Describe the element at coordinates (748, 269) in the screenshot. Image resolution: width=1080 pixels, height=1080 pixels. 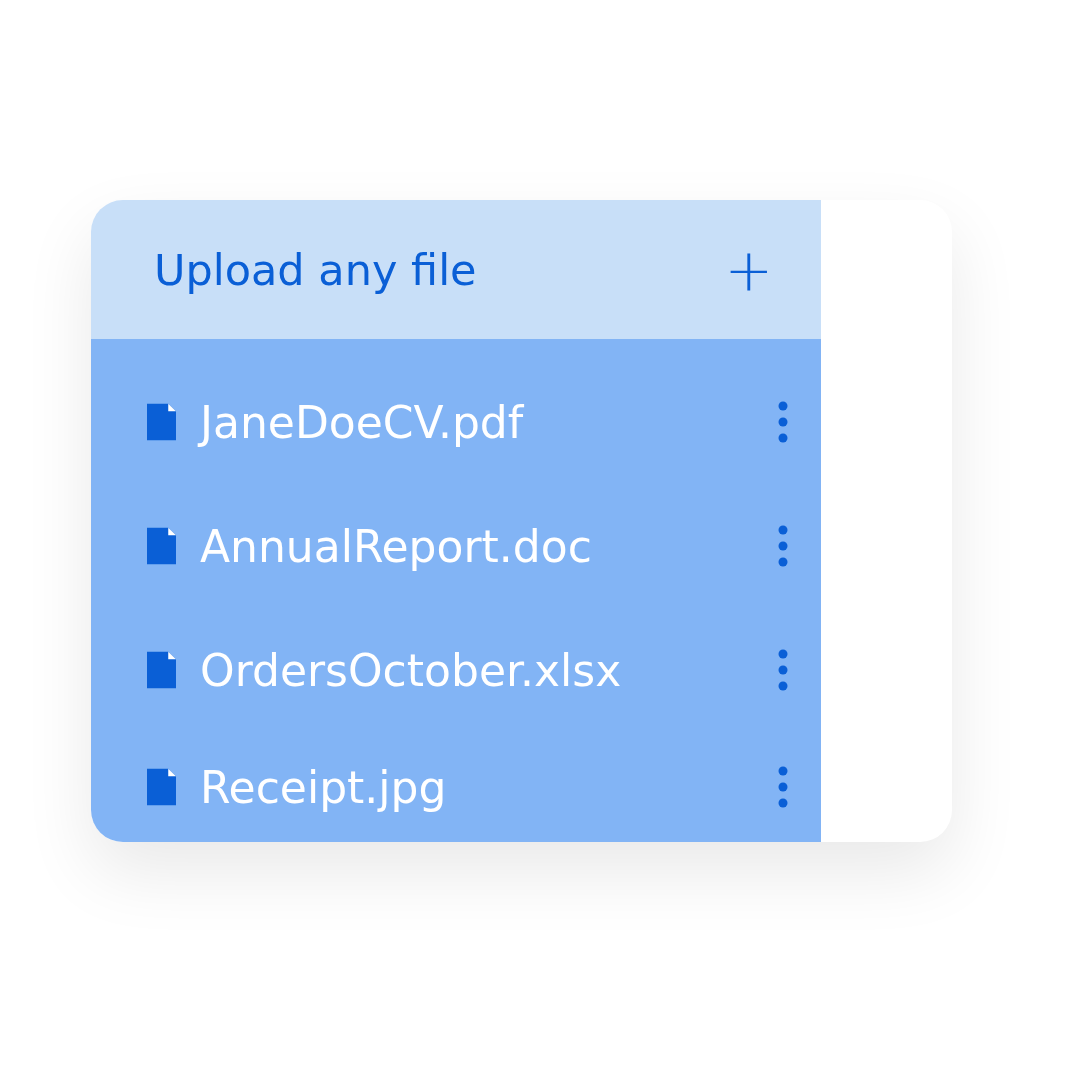
I see `add-file-button: +` at that location.